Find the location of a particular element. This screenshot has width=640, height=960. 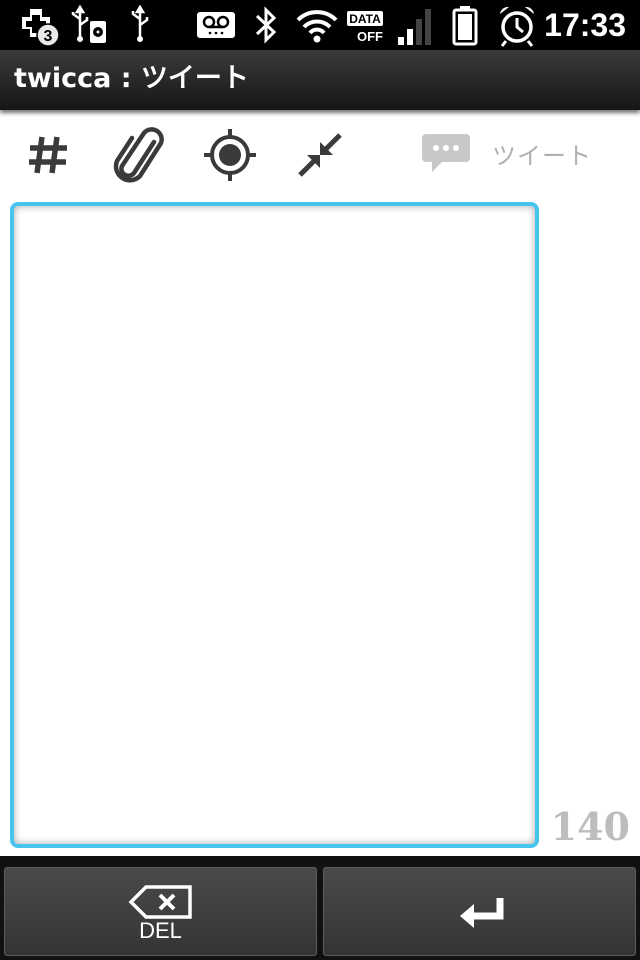

attach-button is located at coordinates (140, 155).